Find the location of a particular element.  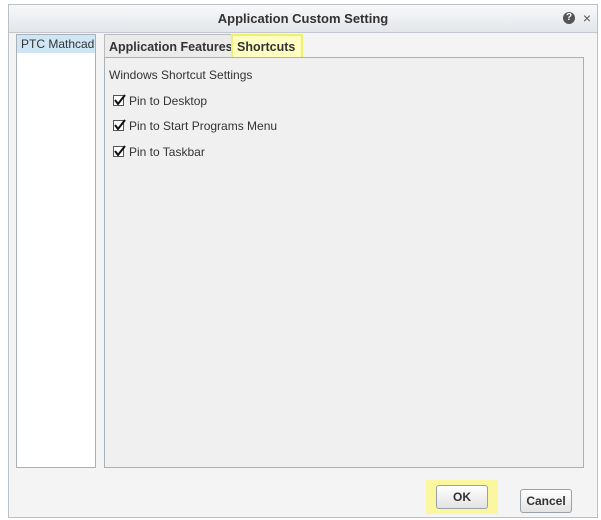

option-label: Pin to Taskbar is located at coordinates (167, 152).